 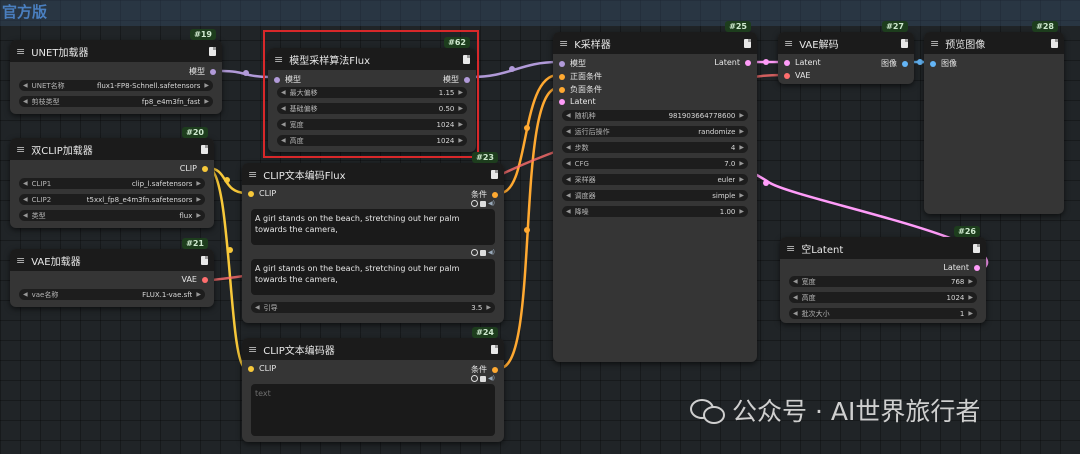 I want to click on node-clip-text-encoder: #24 ≡ CLIP文本编码器 CLIP 条件 ◀) text, so click(x=373, y=384).